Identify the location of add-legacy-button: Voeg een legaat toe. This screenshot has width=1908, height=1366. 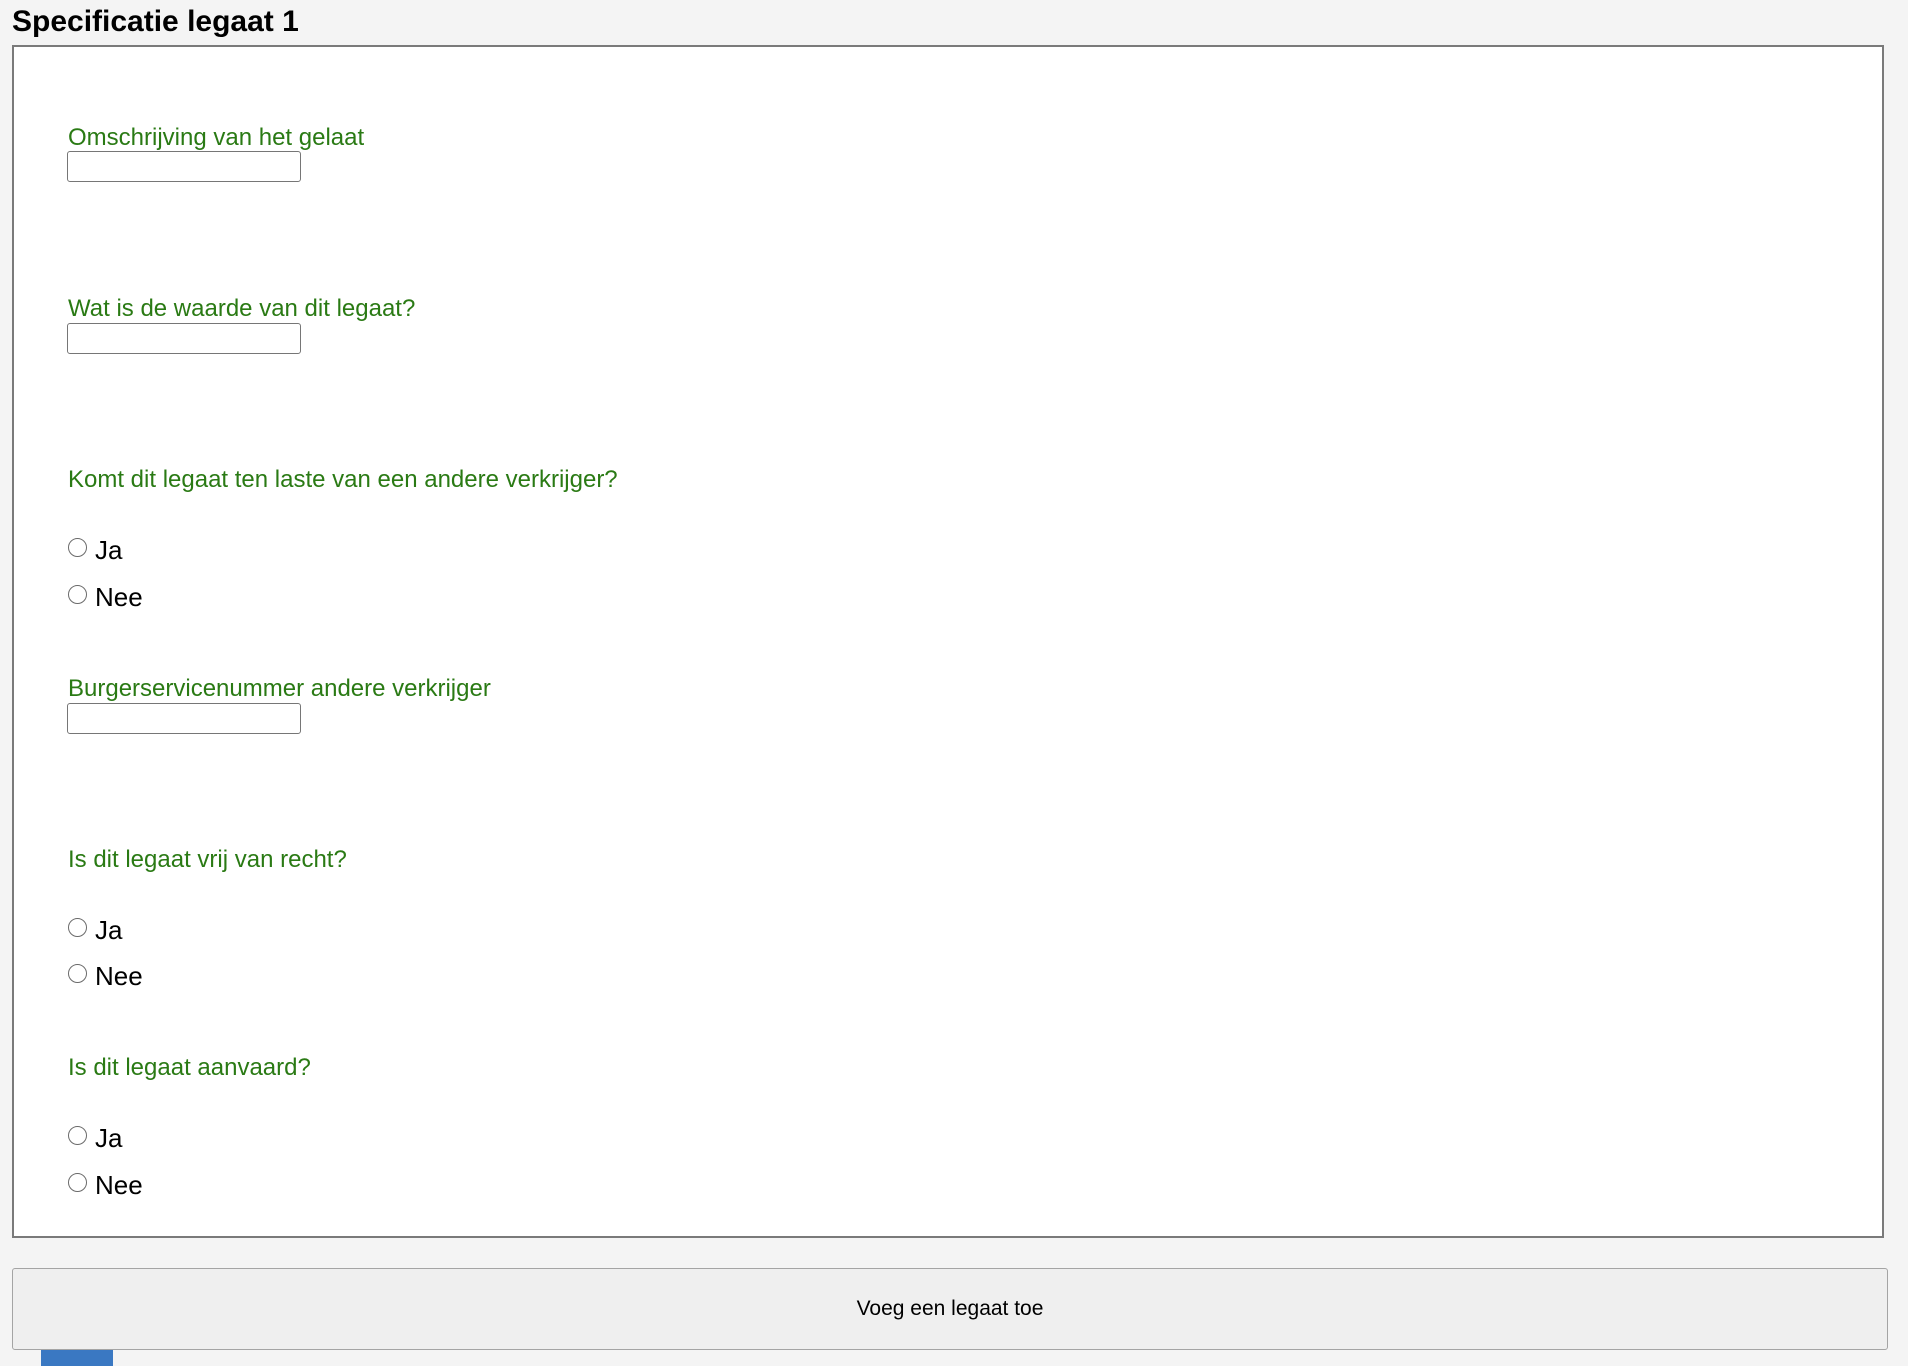
(950, 1309).